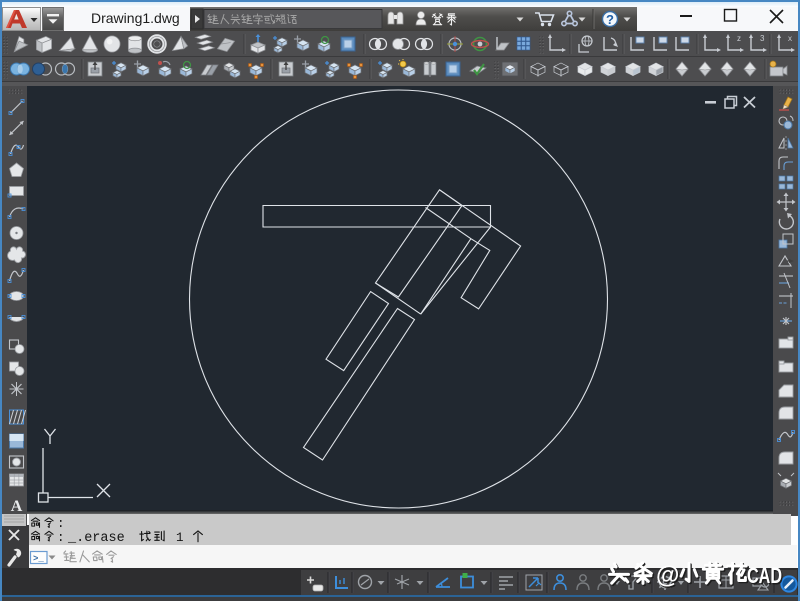 Image resolution: width=800 pixels, height=601 pixels. Describe the element at coordinates (762, 38) in the screenshot. I see `svg-text: 3` at that location.